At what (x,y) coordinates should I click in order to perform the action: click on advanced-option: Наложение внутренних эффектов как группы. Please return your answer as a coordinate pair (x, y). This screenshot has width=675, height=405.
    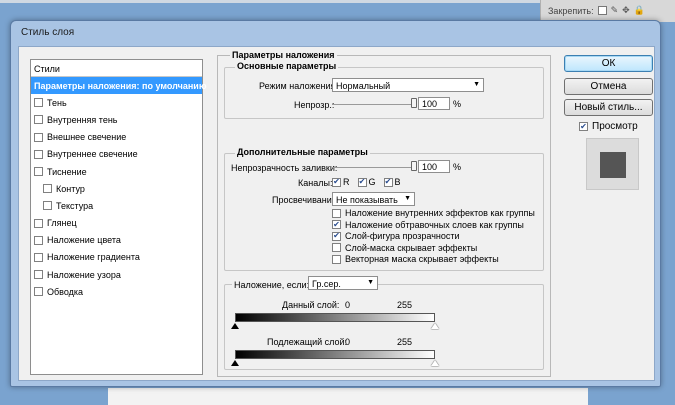
    Looking at the image, I should click on (433, 213).